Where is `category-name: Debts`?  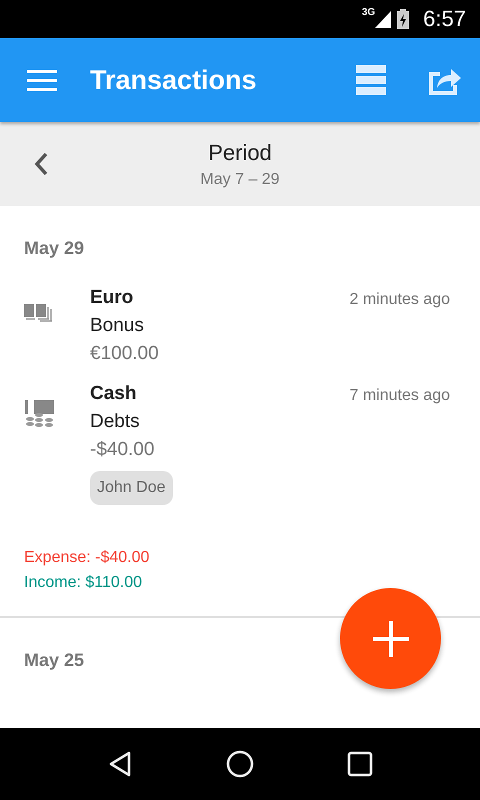 category-name: Debts is located at coordinates (115, 422).